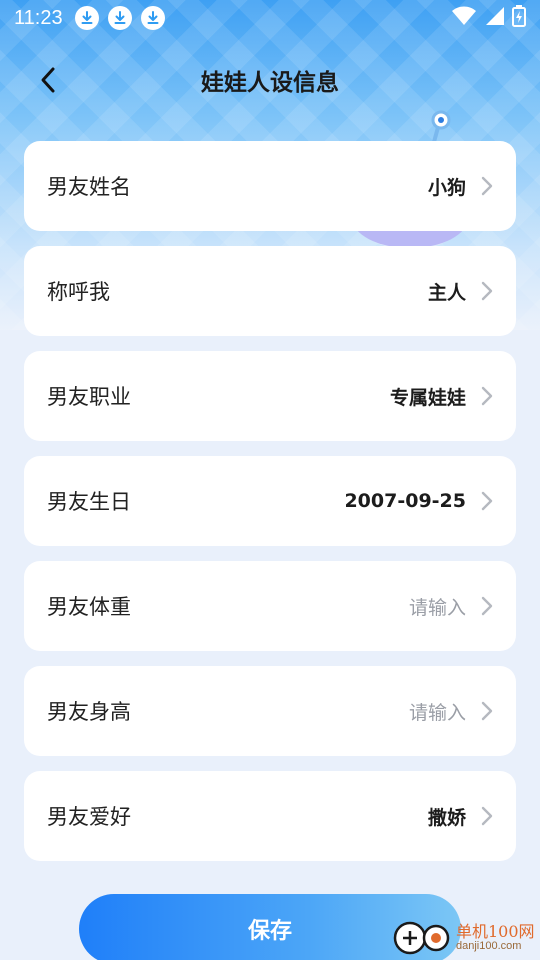 The height and width of the screenshot is (960, 540). What do you see at coordinates (270, 606) in the screenshot?
I see `row-boyfriend-weight: 男友体重 请输入` at bounding box center [270, 606].